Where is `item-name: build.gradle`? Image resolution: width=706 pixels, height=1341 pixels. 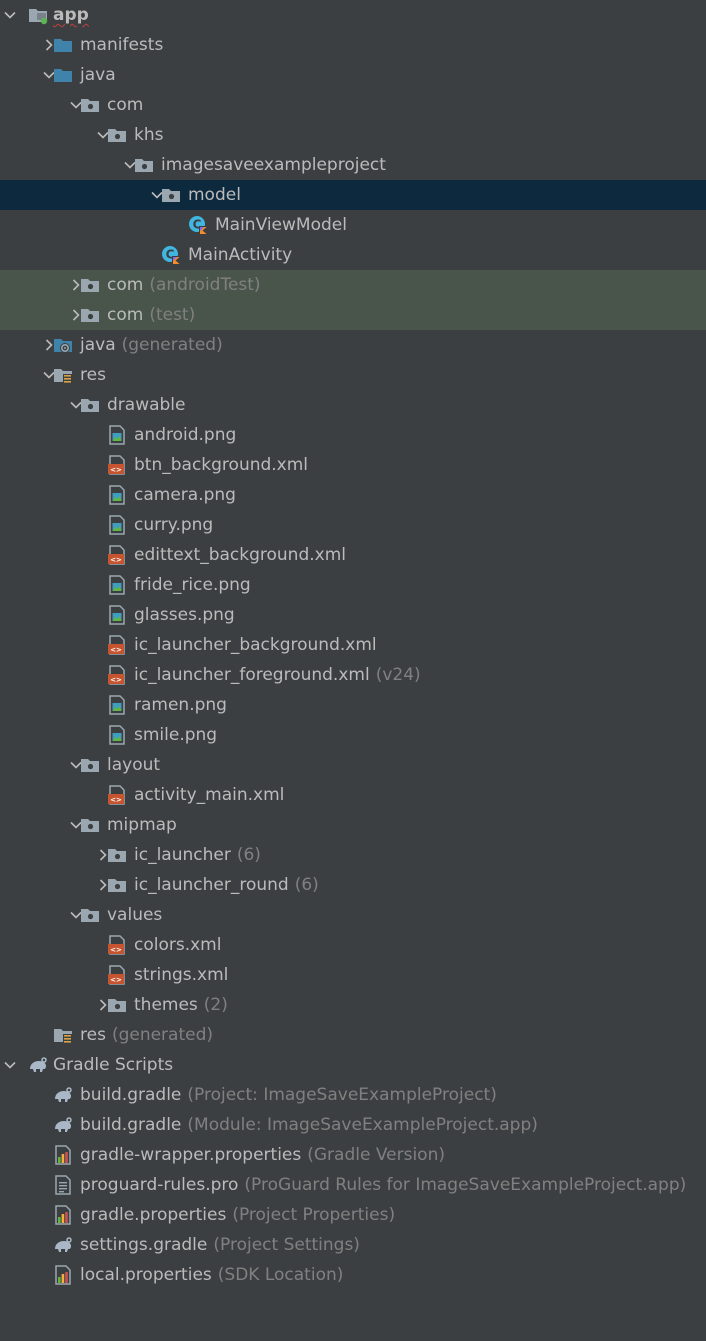
item-name: build.gradle is located at coordinates (131, 1125).